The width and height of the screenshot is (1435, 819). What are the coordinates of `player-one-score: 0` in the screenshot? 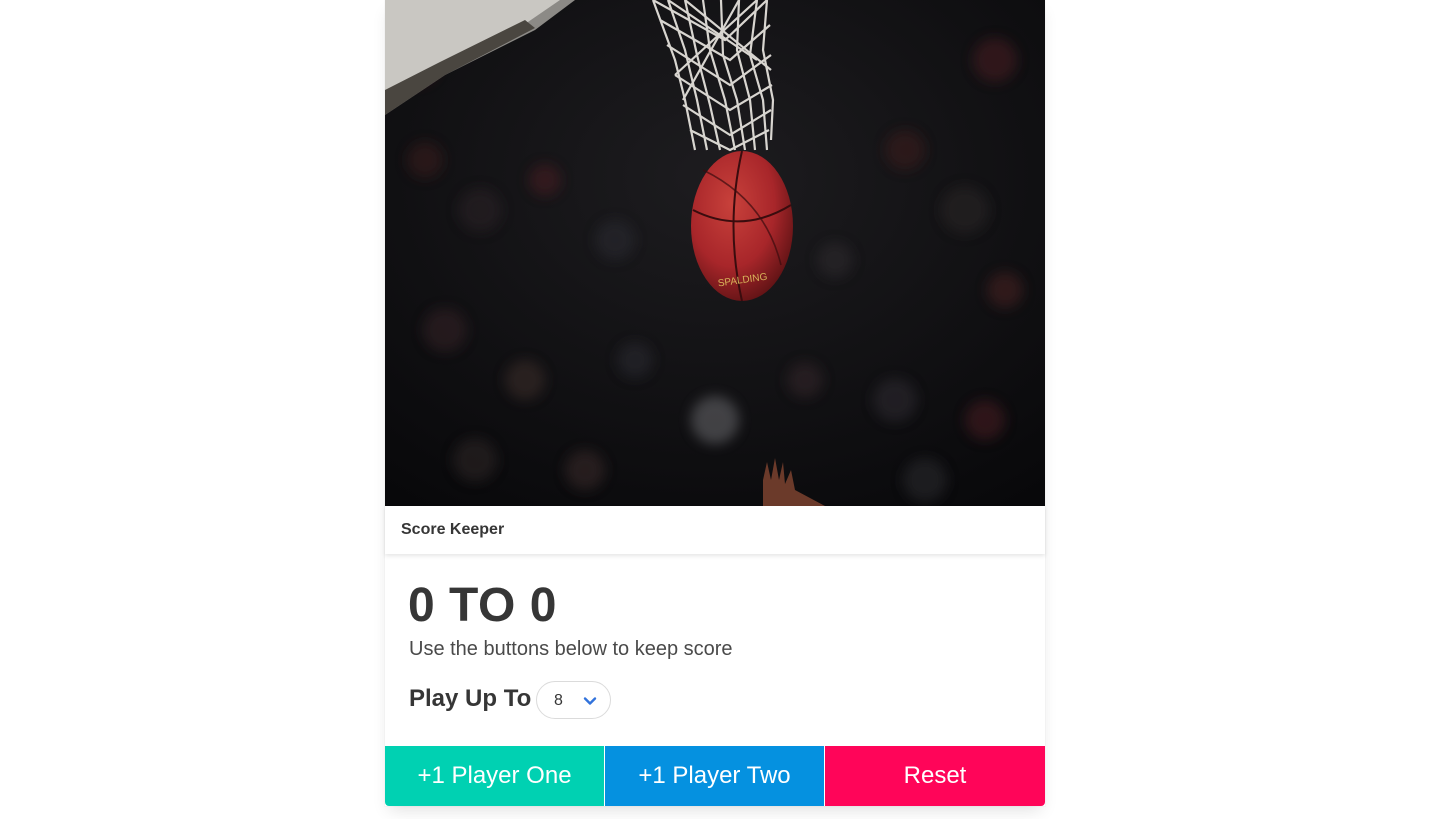 It's located at (422, 605).